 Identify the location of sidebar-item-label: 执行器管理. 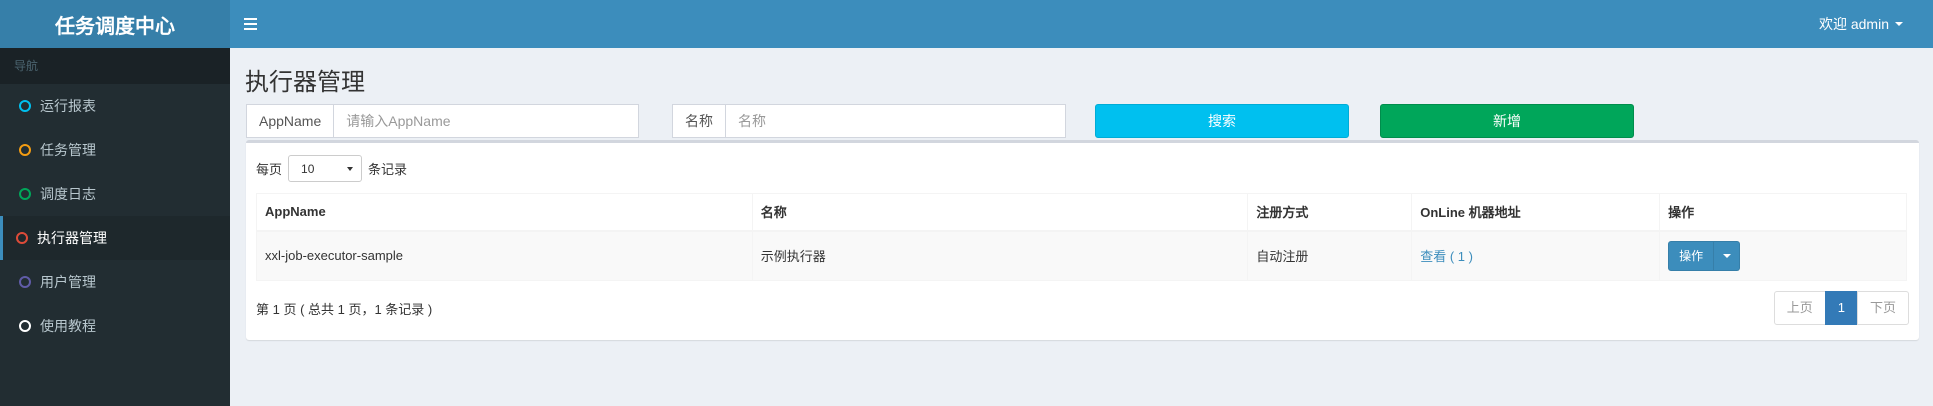
(72, 238).